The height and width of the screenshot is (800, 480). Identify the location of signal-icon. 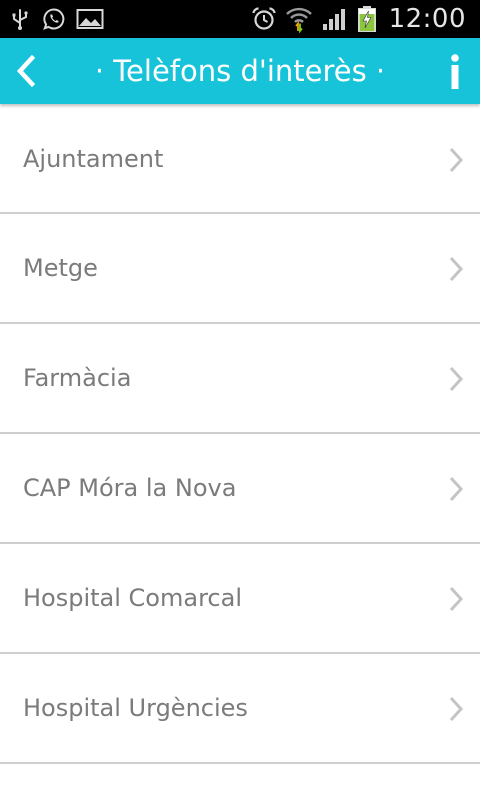
(333, 19).